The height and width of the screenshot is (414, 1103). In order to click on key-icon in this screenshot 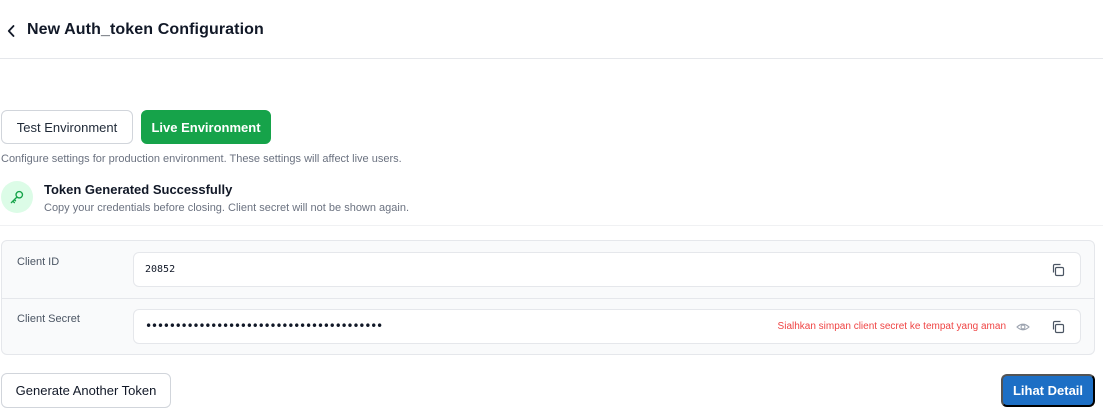, I will do `click(17, 197)`.